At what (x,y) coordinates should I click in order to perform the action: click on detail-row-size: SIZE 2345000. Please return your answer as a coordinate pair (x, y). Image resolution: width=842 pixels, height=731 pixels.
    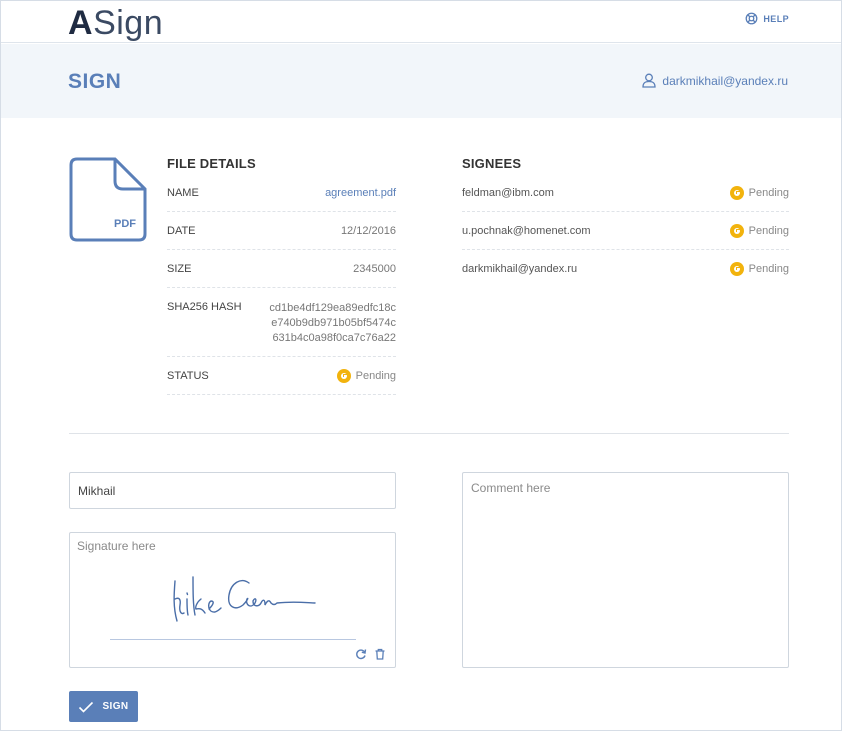
    Looking at the image, I should click on (281, 269).